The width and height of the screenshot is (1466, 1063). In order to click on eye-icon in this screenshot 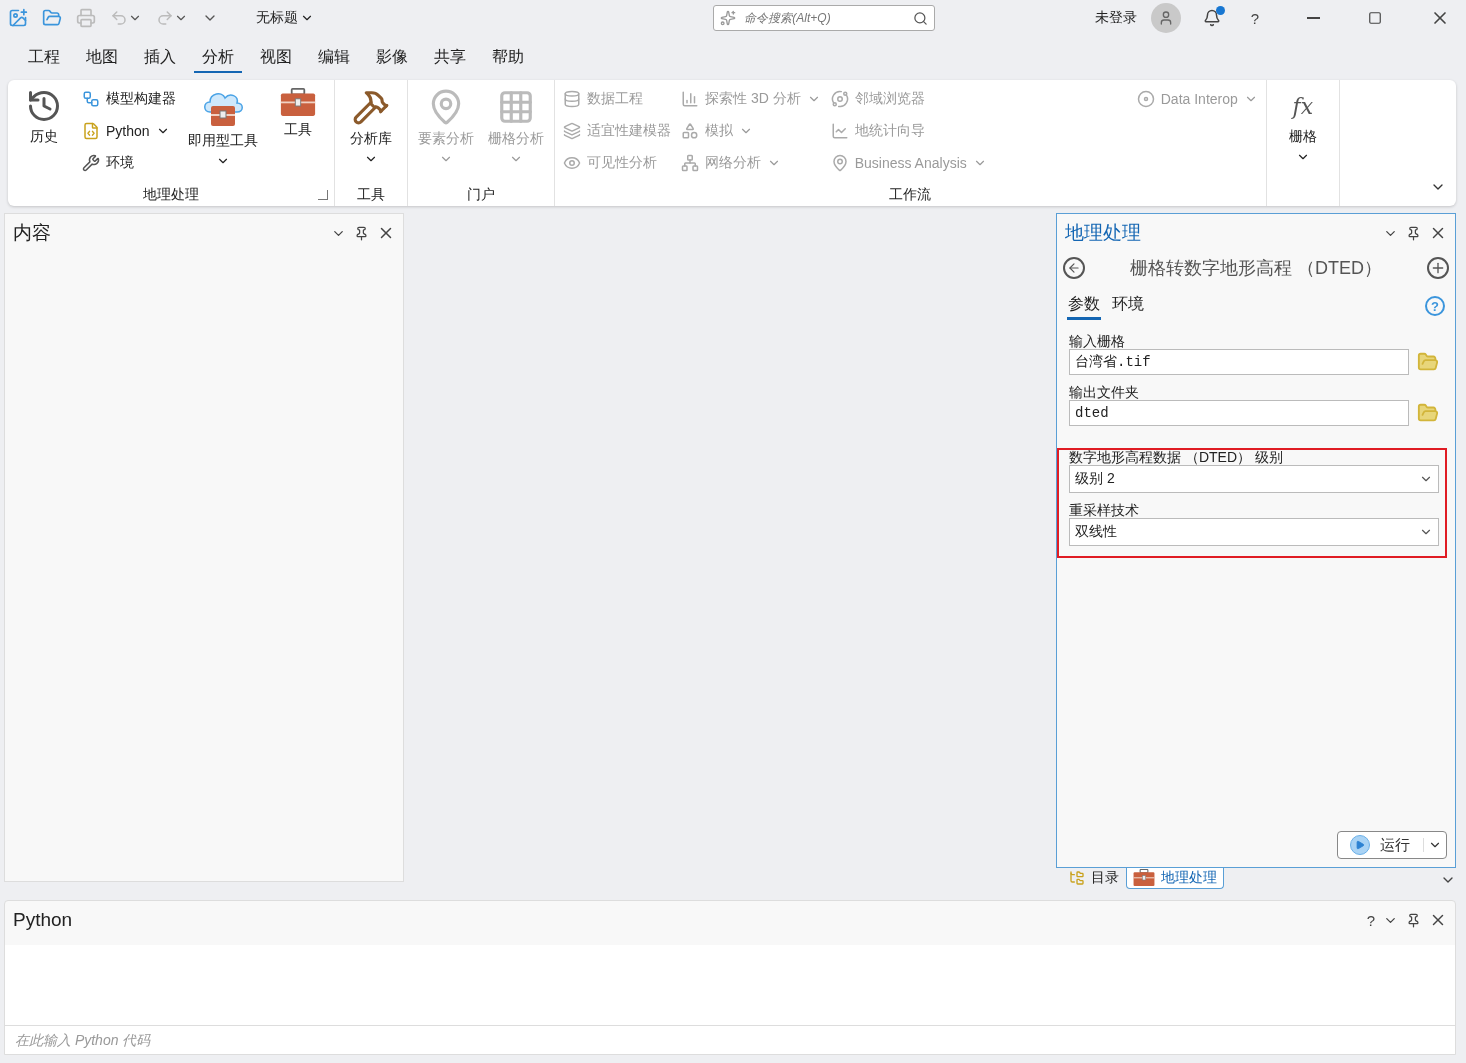, I will do `click(572, 163)`.